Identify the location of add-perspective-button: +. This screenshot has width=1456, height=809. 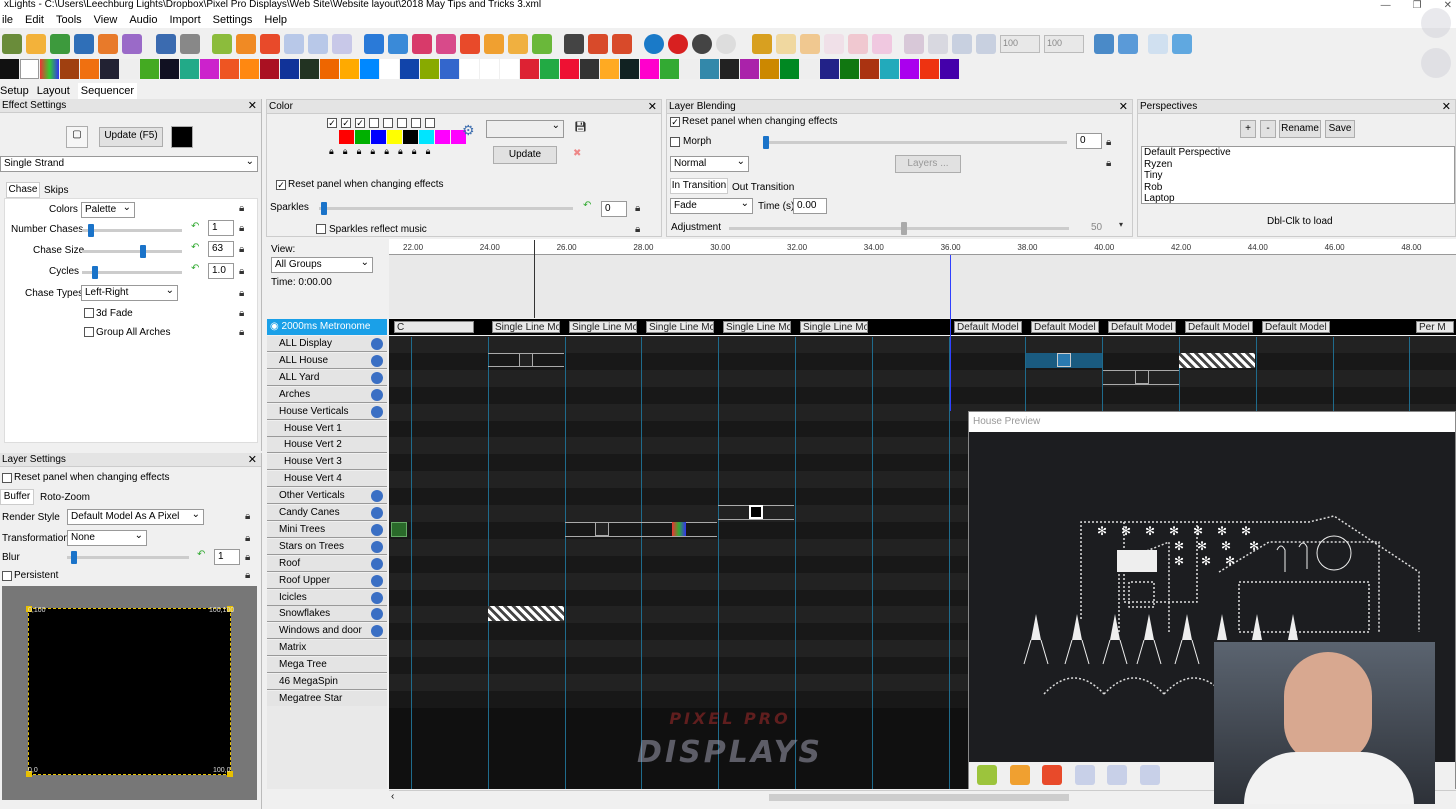
(1248, 129).